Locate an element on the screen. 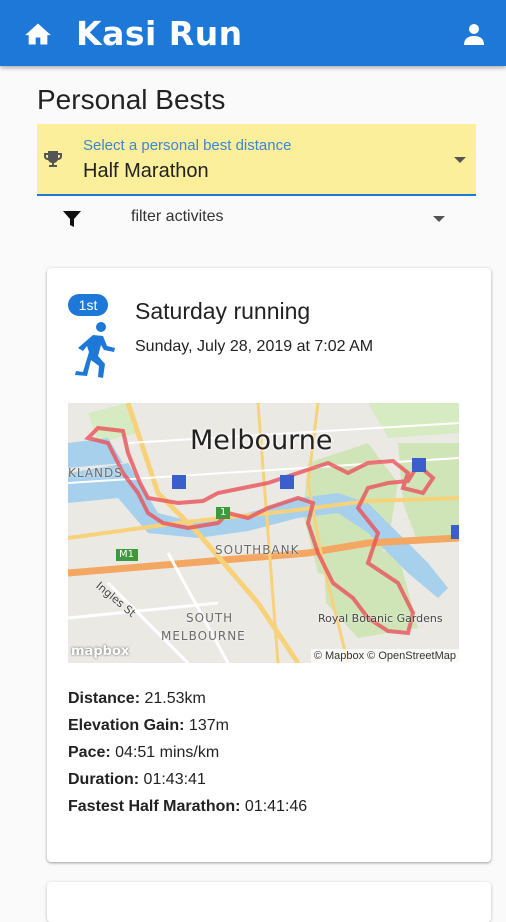  filter-icon is located at coordinates (72, 219).